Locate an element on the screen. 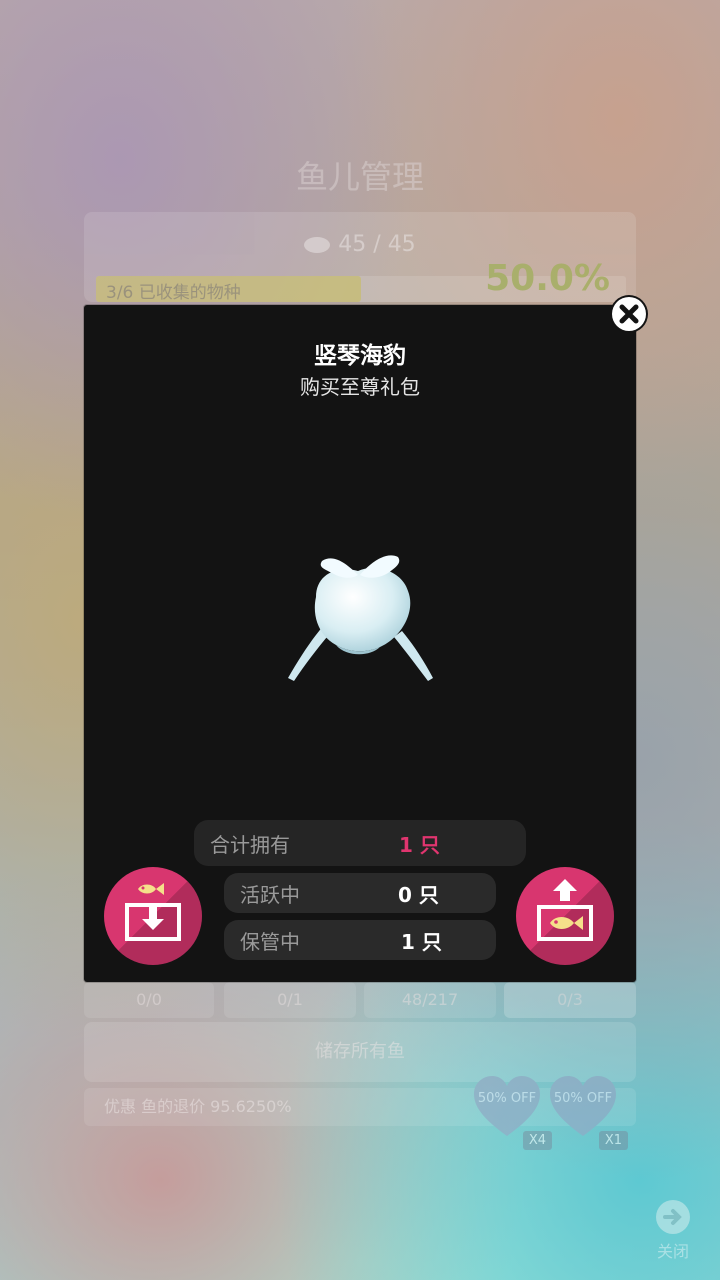 Image resolution: width=720 pixels, height=1280 pixels. store-all-button: 储存所有鱼 is located at coordinates (360, 1052).